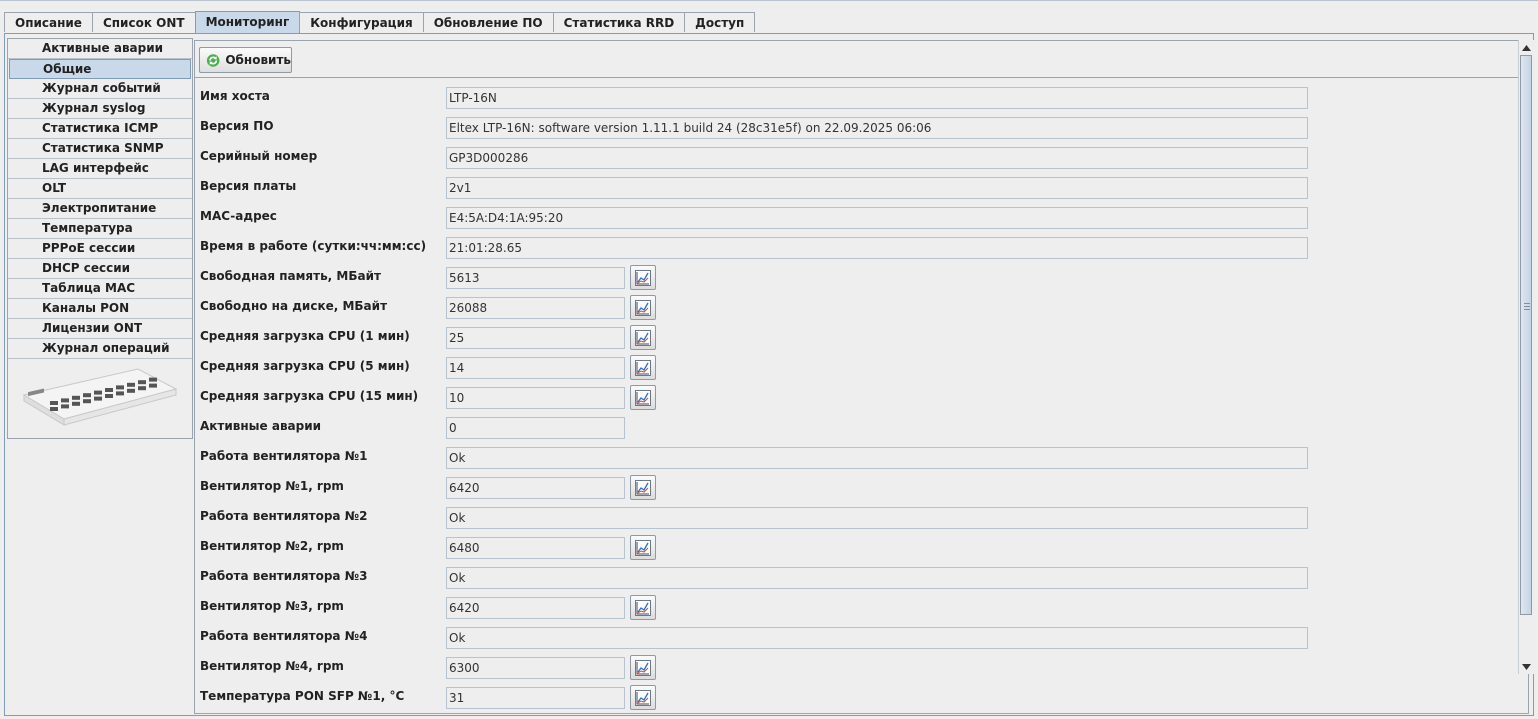 This screenshot has height=719, width=1538. I want to click on field-row: Свободно на диске, МБайт 26088, so click(850, 304).